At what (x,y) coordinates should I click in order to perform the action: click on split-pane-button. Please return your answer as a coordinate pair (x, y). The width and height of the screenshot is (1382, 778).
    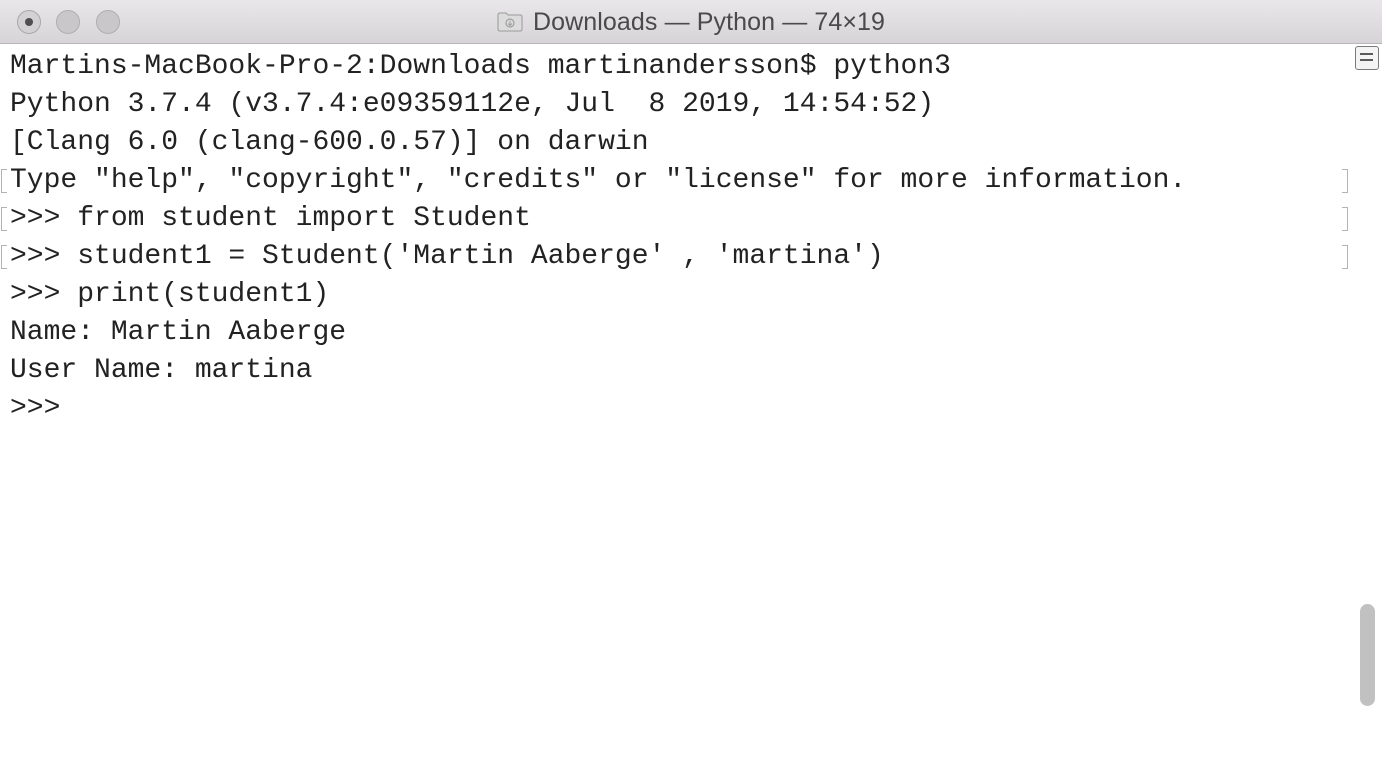
    Looking at the image, I should click on (1367, 58).